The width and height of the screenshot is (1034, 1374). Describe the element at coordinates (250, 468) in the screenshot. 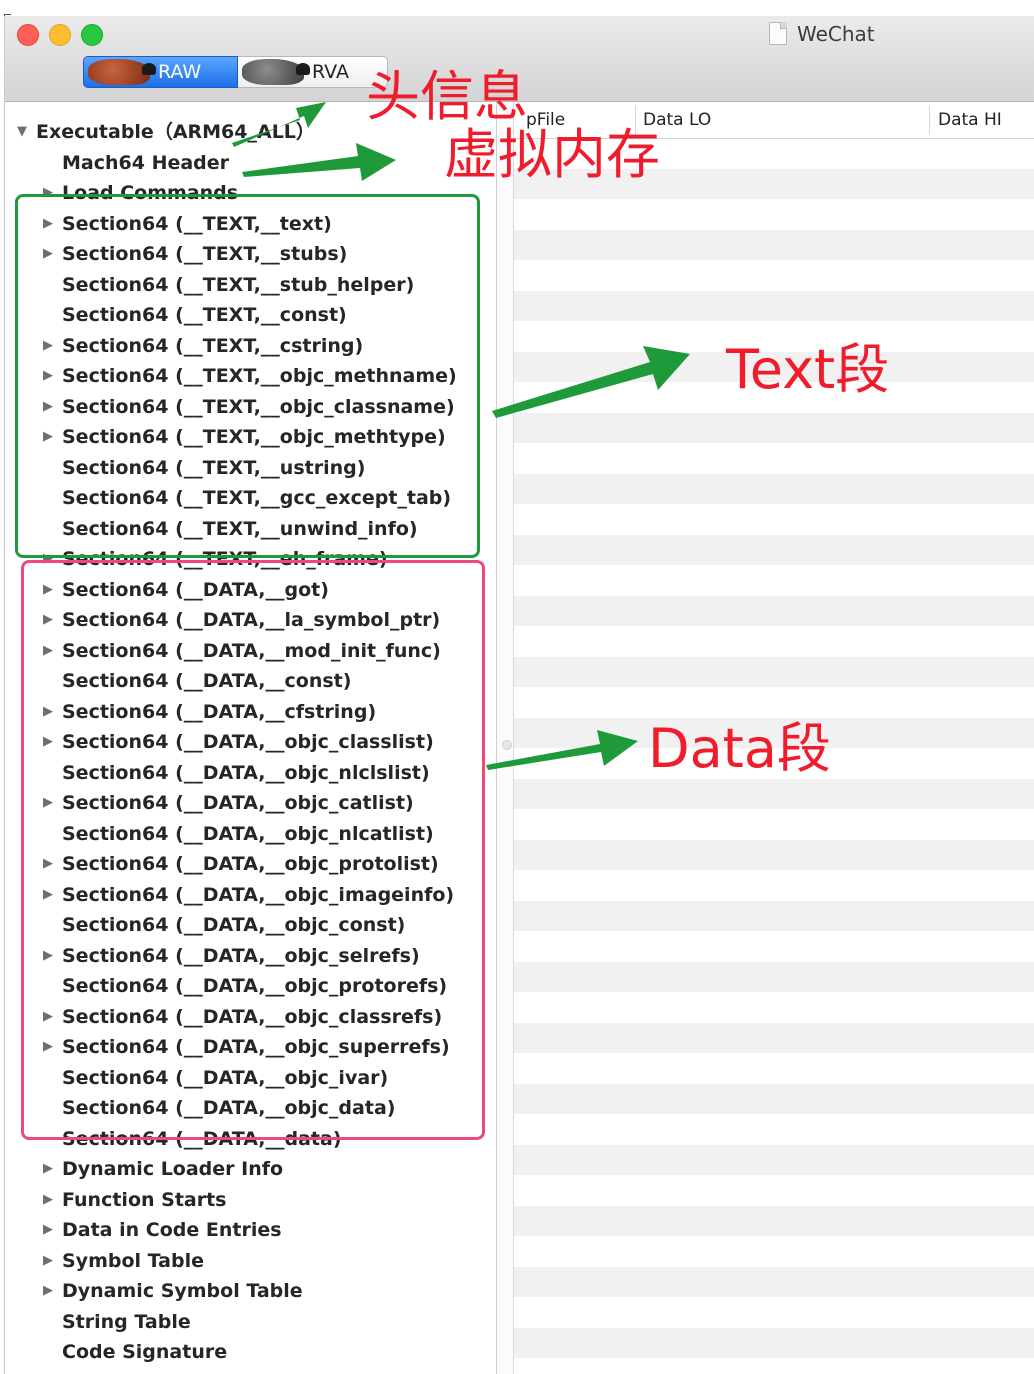

I see `tree-row: Section64 (__TEXT,__ustring)` at that location.